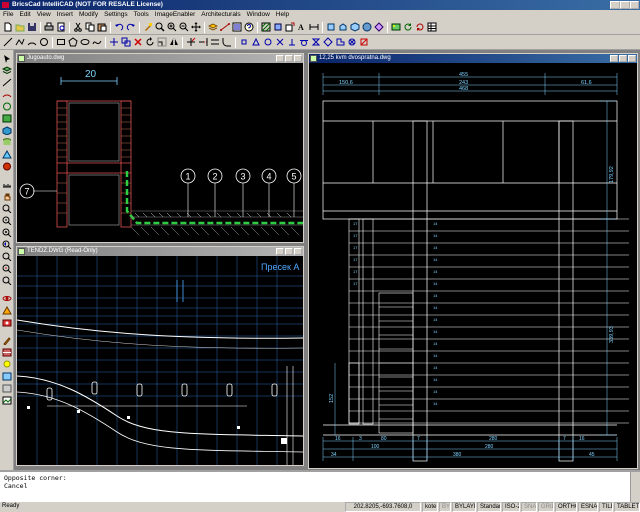 This screenshot has height=512, width=640. What do you see at coordinates (7, 142) in the screenshot?
I see `cylinder-icon` at bounding box center [7, 142].